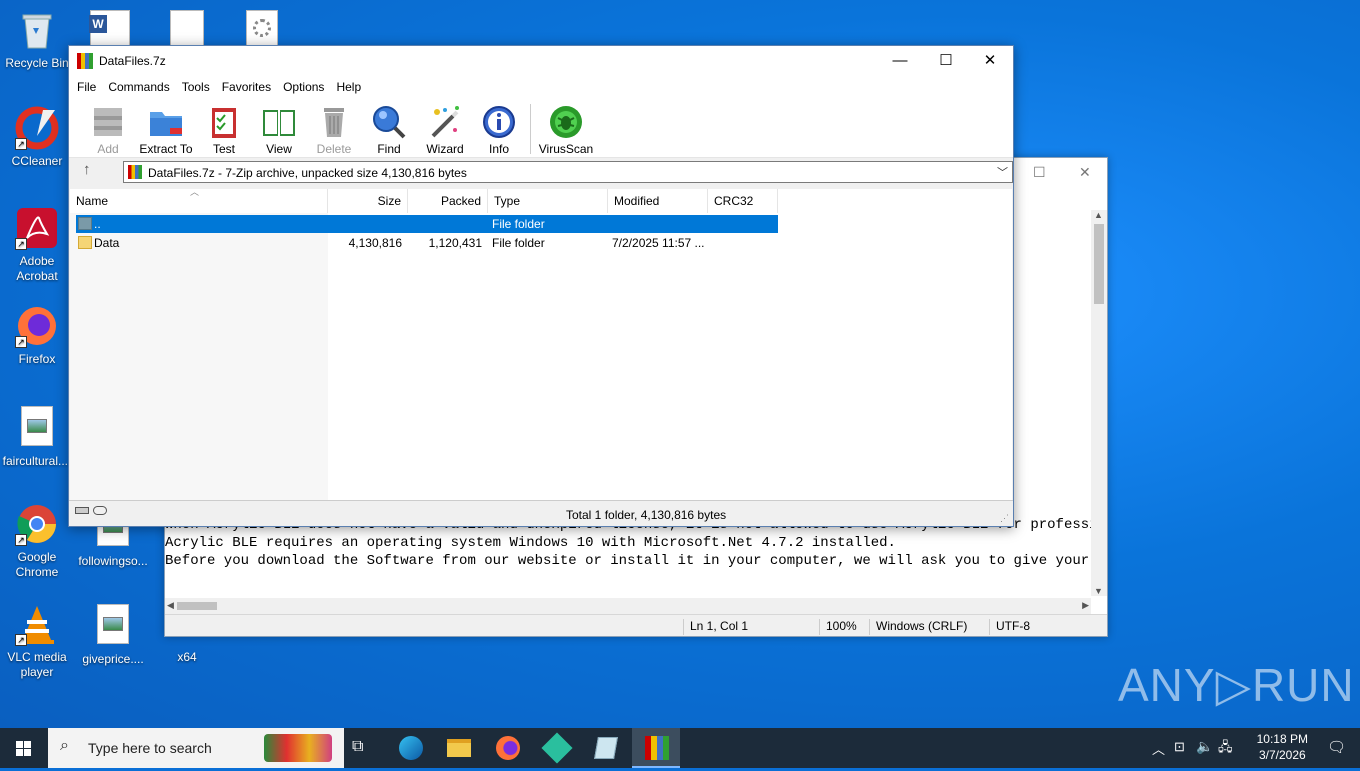  I want to click on task-view-button: ⧉, so click(362, 748).